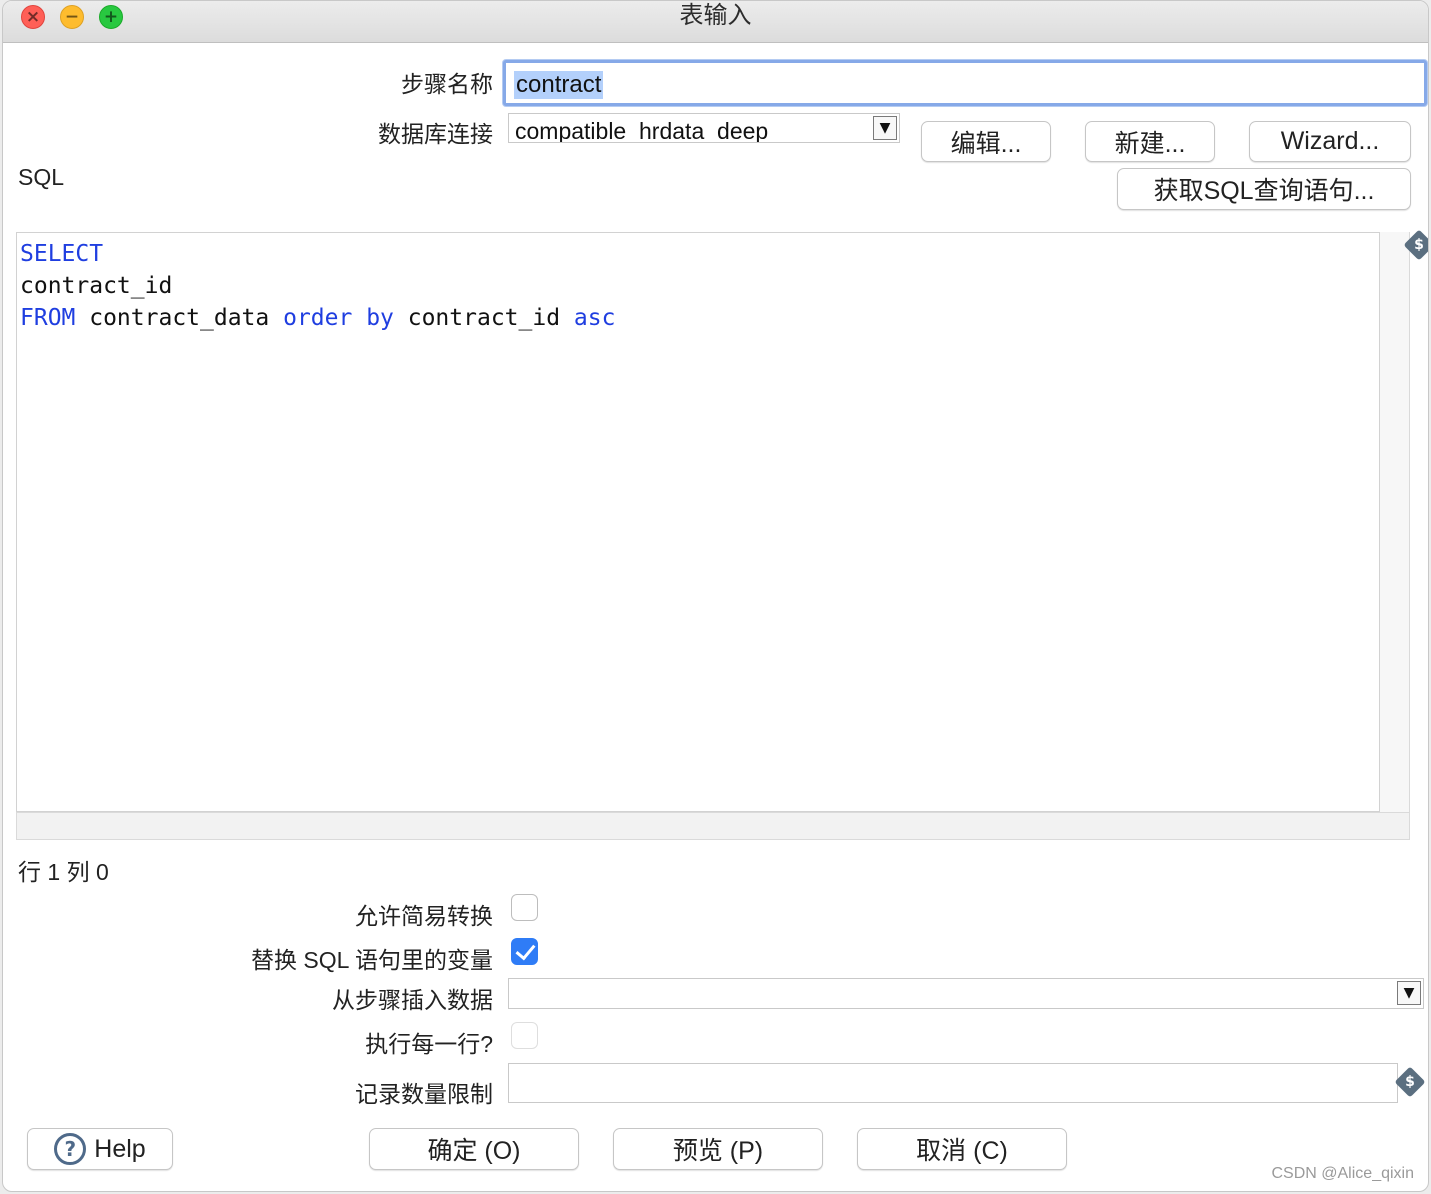 This screenshot has width=1431, height=1194. What do you see at coordinates (424, 916) in the screenshot?
I see `lazy-conversion-label: 允许简易转换` at bounding box center [424, 916].